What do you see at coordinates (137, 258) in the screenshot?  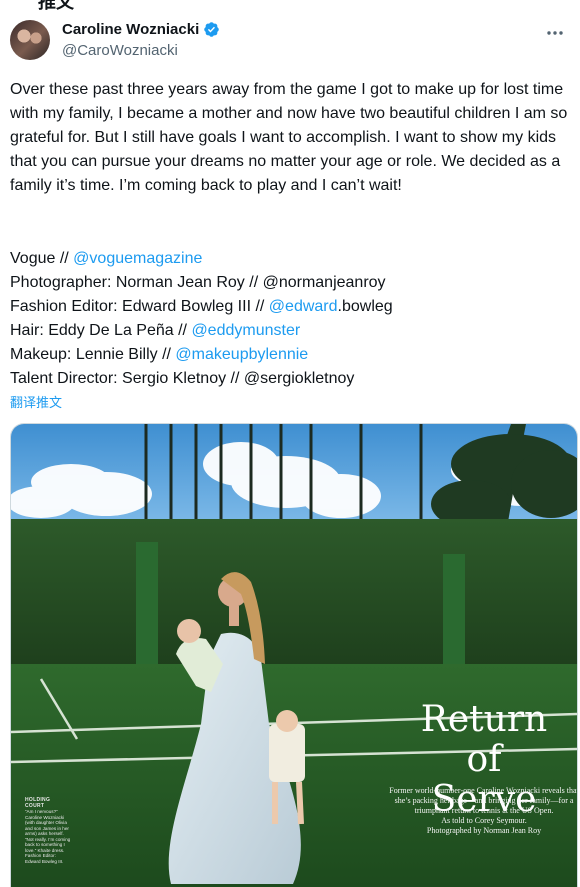 I see `mention-link: @voguemagazine` at bounding box center [137, 258].